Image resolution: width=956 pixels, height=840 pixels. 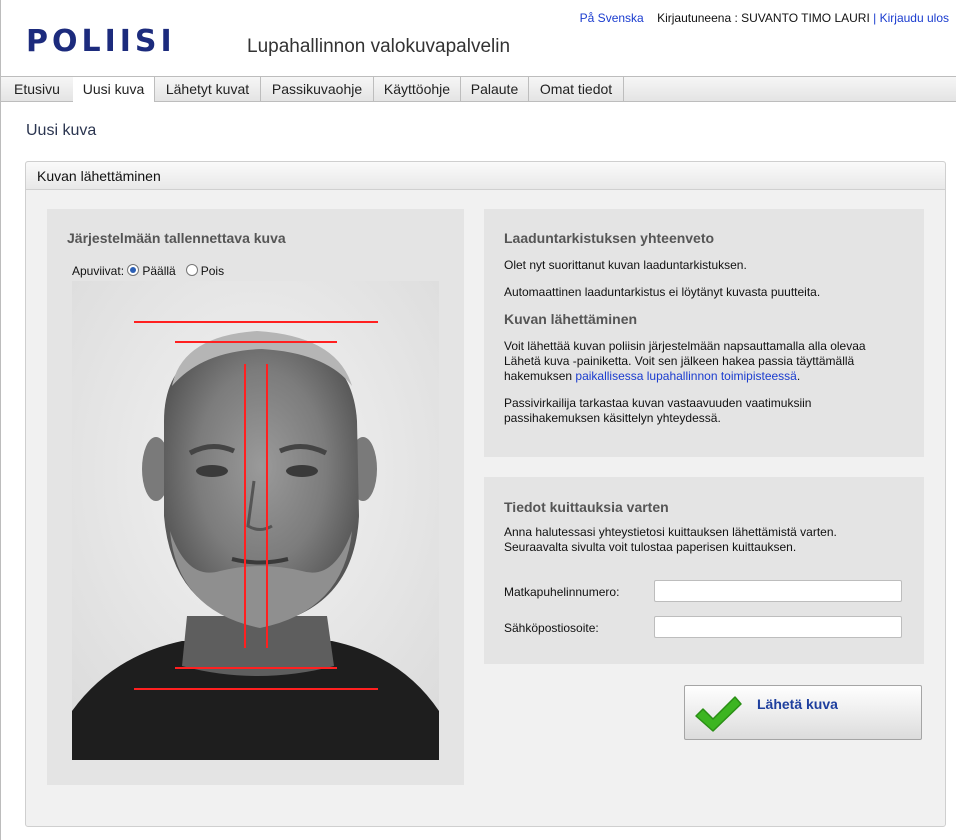 I want to click on email-input, so click(x=778, y=627).